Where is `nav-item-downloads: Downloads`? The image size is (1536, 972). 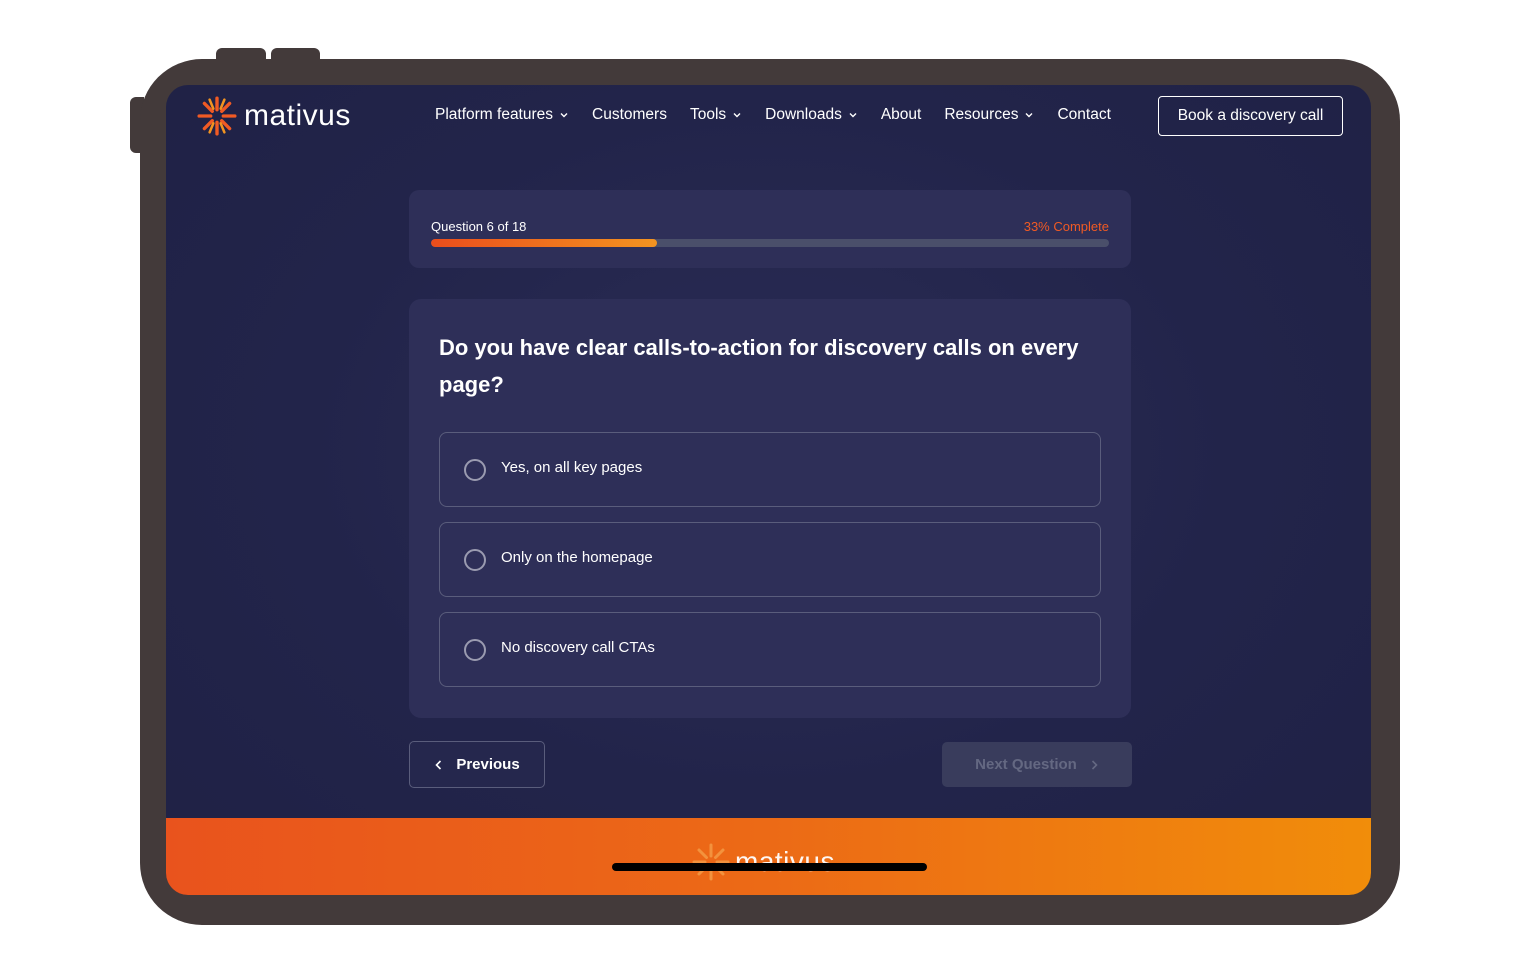 nav-item-downloads: Downloads is located at coordinates (811, 115).